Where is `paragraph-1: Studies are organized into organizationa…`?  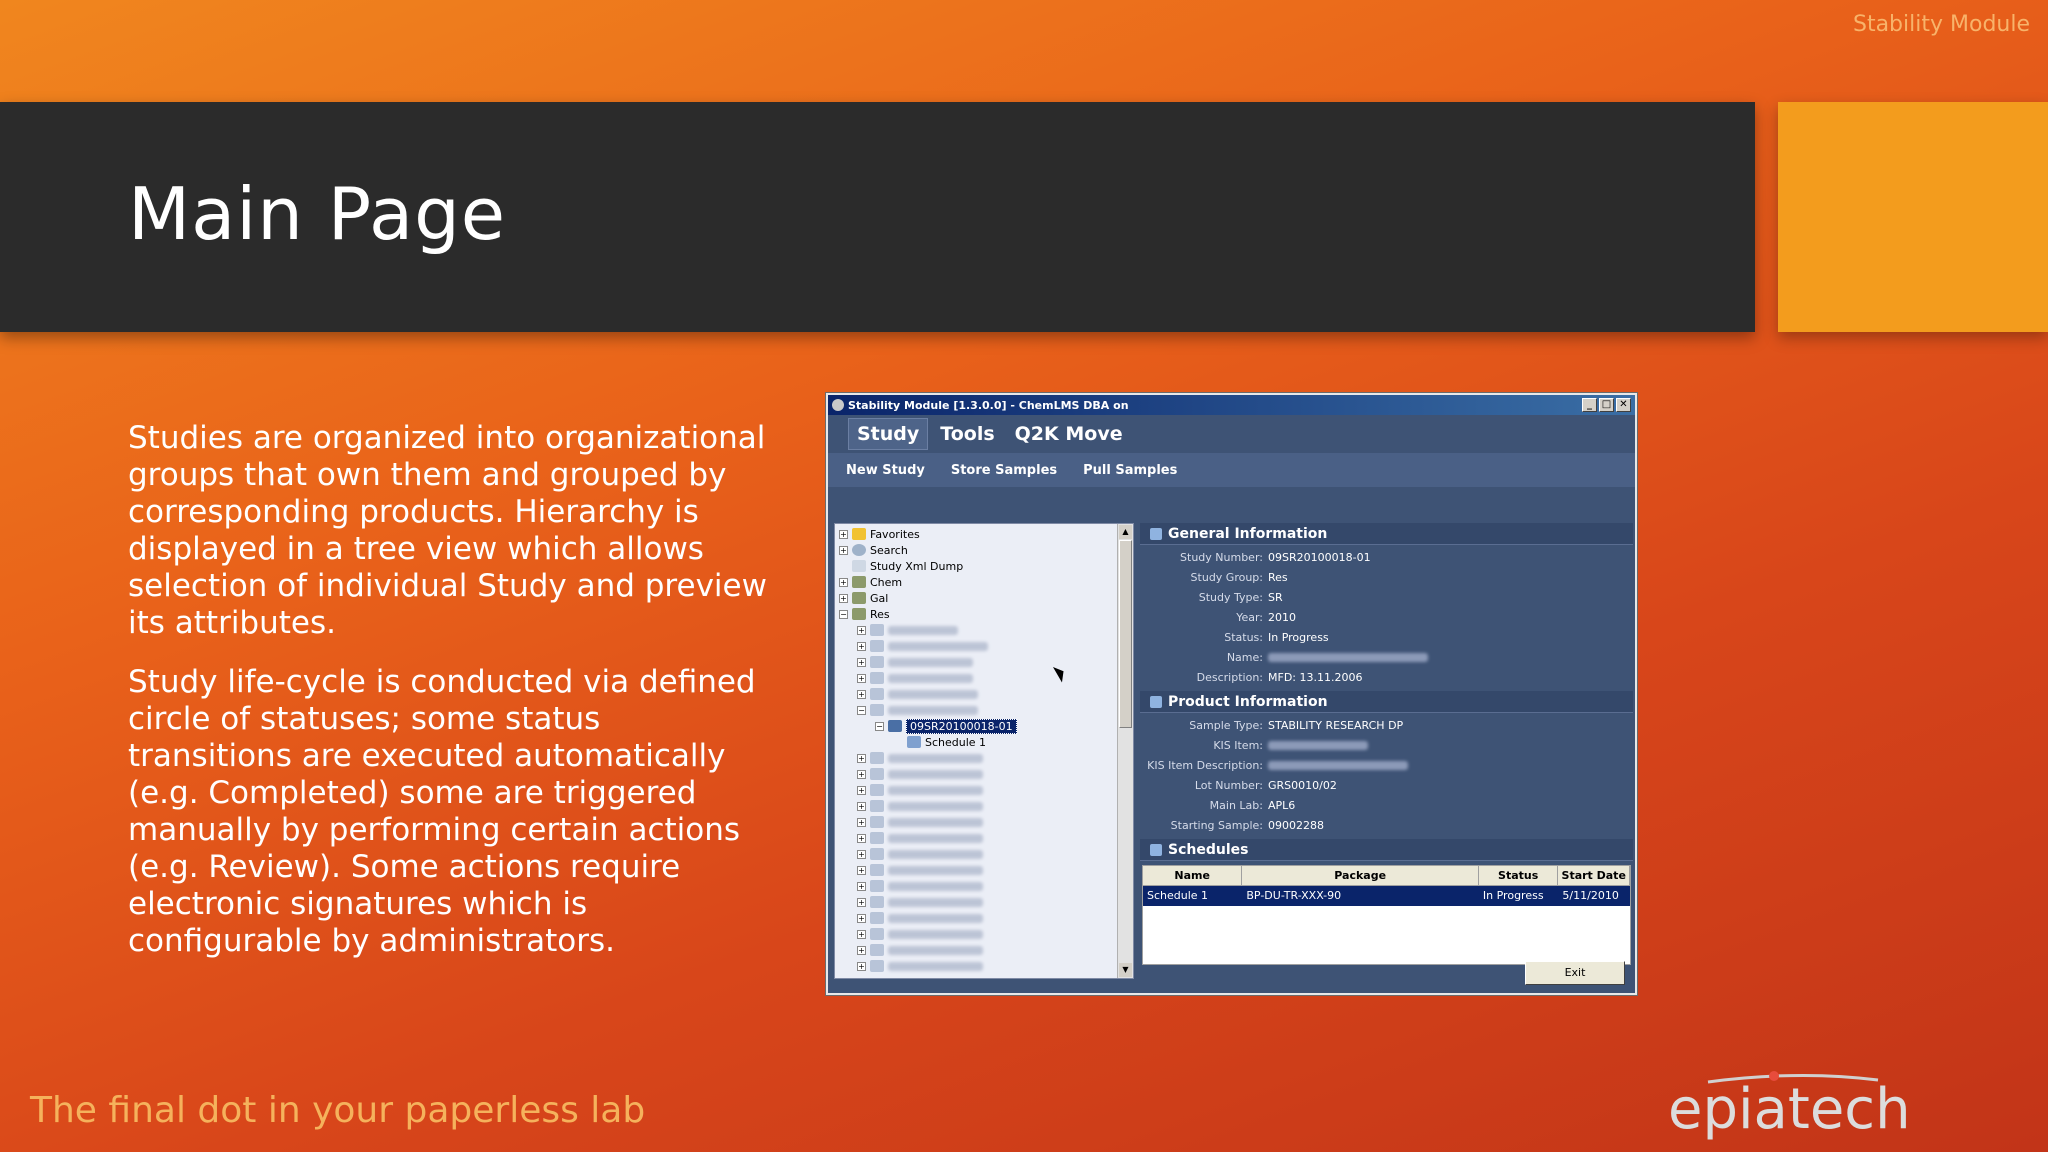
paragraph-1: Studies are organized into organizationa… is located at coordinates (447, 530).